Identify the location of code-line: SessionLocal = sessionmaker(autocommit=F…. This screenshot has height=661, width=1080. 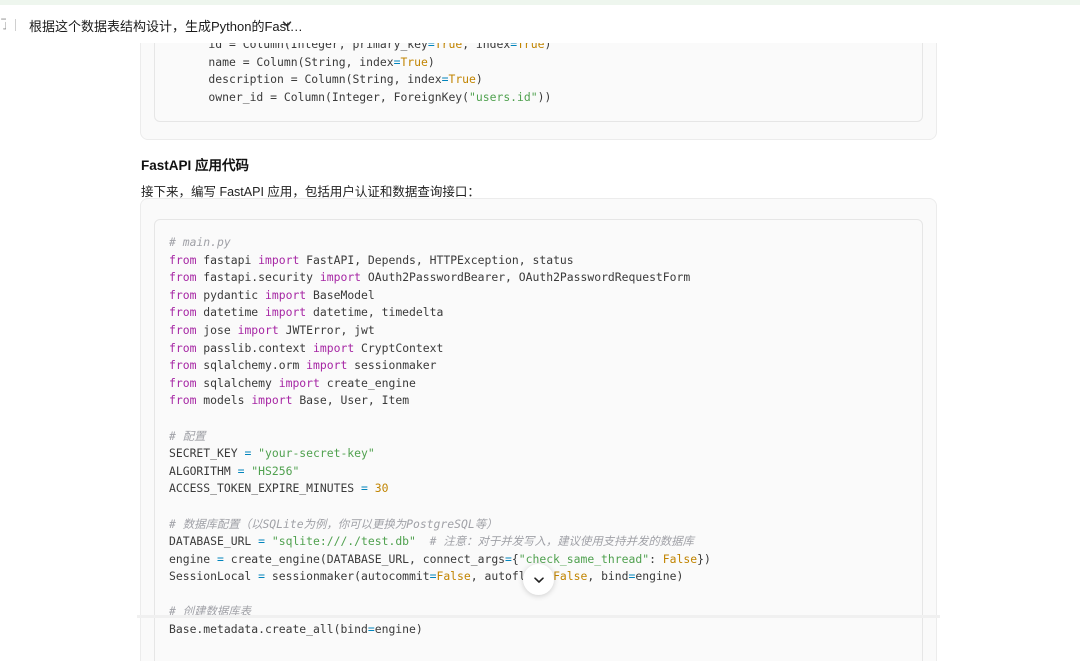
(440, 577).